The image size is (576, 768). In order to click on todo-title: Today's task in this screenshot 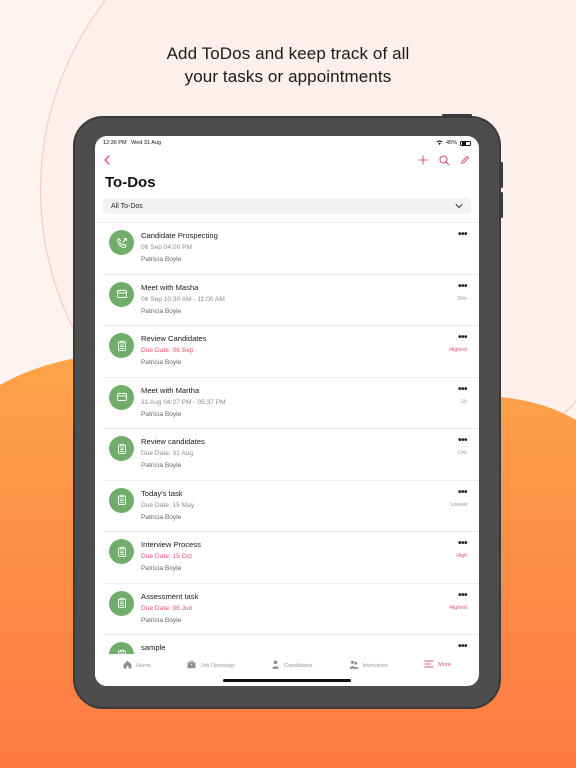, I will do `click(162, 493)`.